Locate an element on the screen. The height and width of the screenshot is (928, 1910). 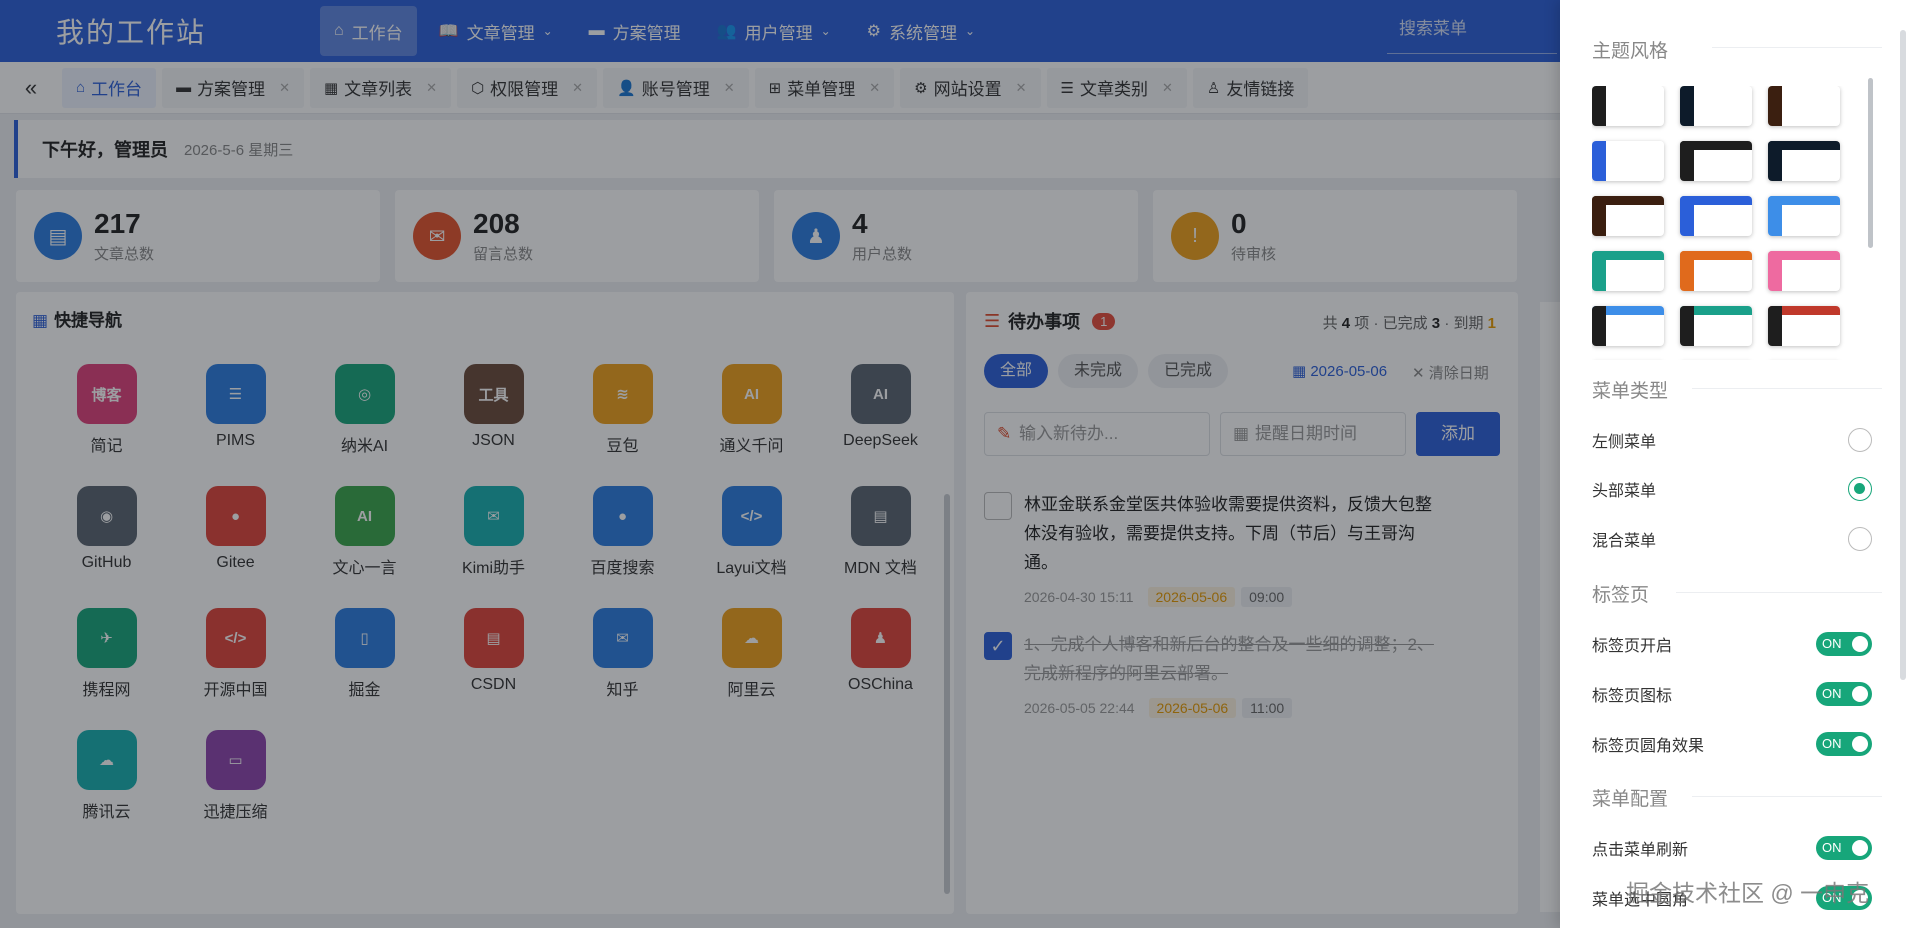
option-label: 混合菜单 is located at coordinates (1624, 541).